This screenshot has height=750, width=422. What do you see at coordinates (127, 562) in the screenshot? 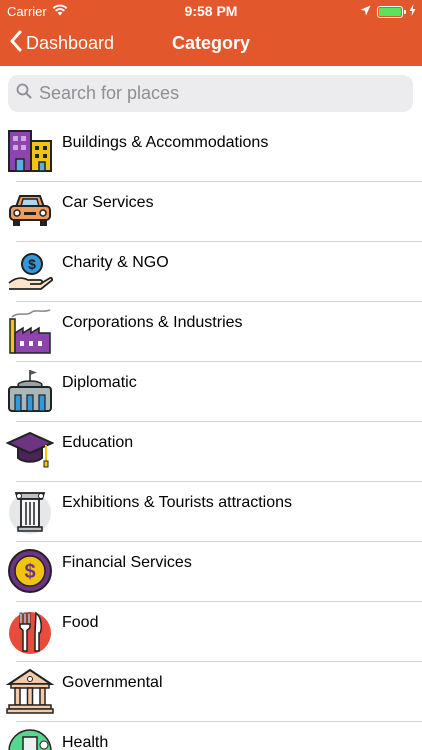
I see `category-label: Financial Services` at bounding box center [127, 562].